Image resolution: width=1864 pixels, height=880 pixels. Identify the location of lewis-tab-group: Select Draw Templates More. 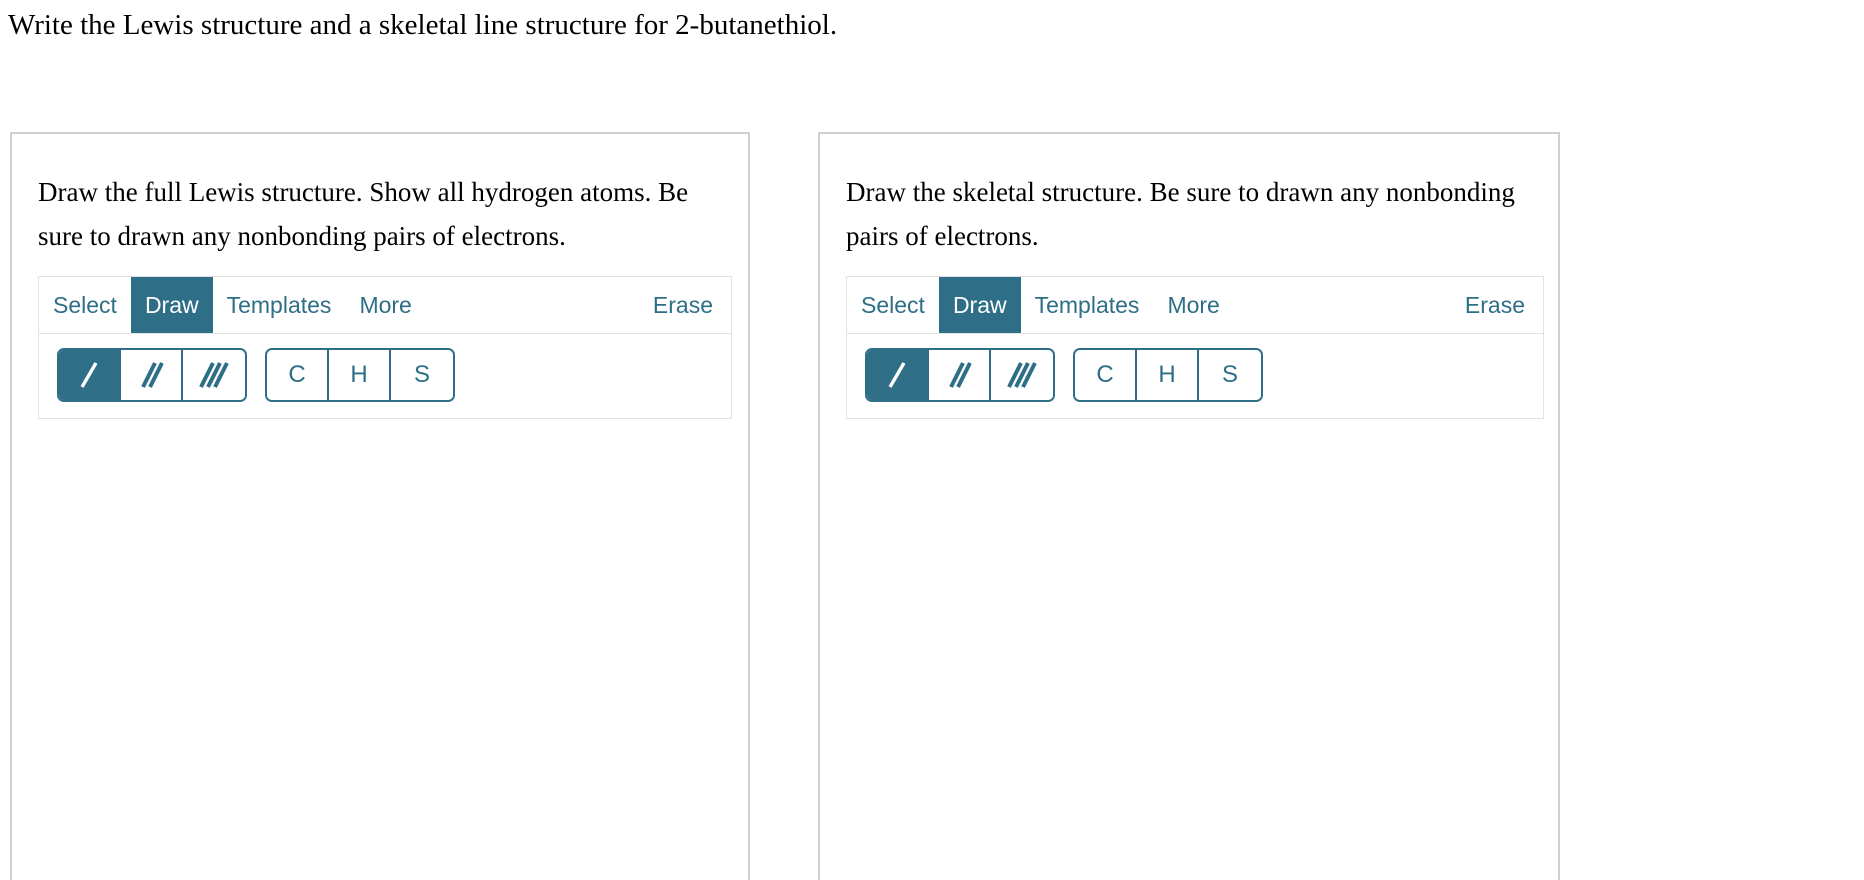
(232, 305).